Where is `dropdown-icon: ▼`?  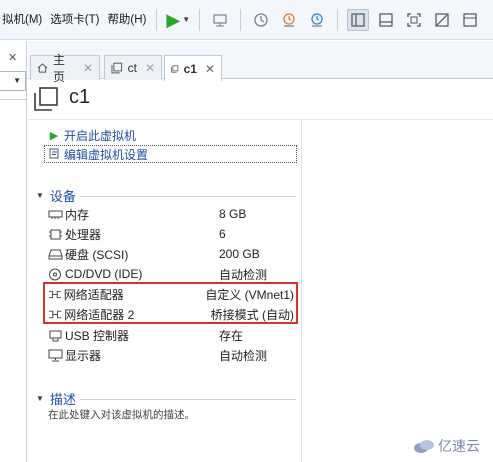 dropdown-icon: ▼ is located at coordinates (186, 19).